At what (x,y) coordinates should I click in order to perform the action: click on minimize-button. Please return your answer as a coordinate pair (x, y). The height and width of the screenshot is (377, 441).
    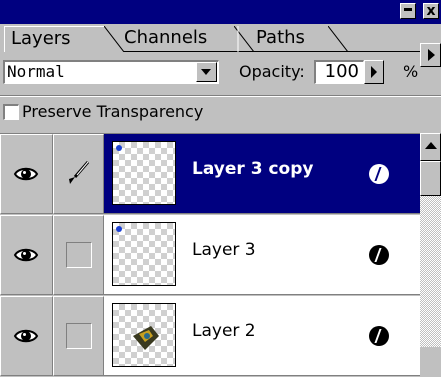
    Looking at the image, I should click on (408, 11).